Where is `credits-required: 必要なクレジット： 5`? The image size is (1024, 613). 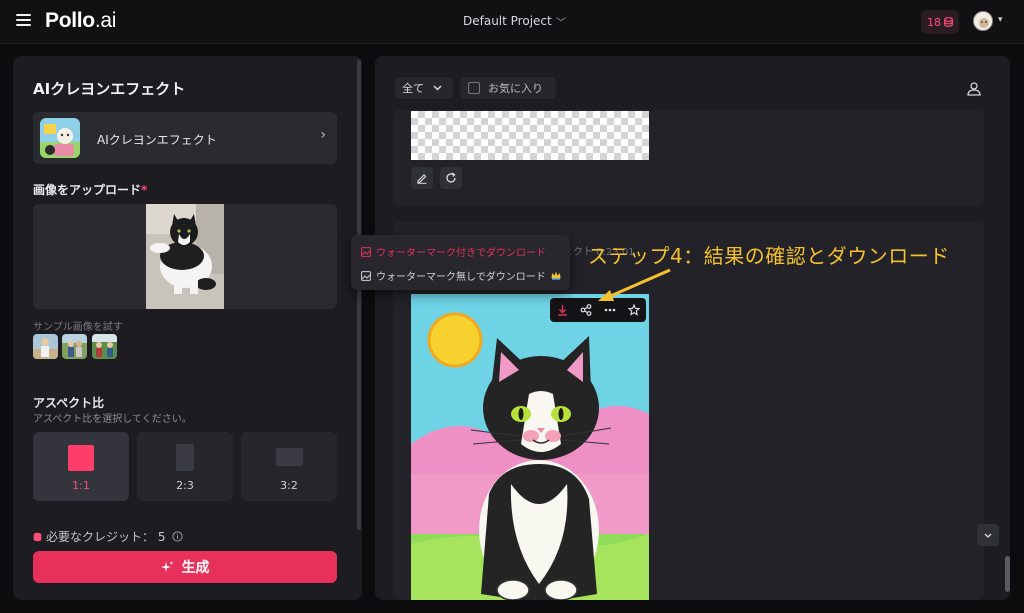
credits-required: 必要なクレジット： 5 is located at coordinates (108, 536).